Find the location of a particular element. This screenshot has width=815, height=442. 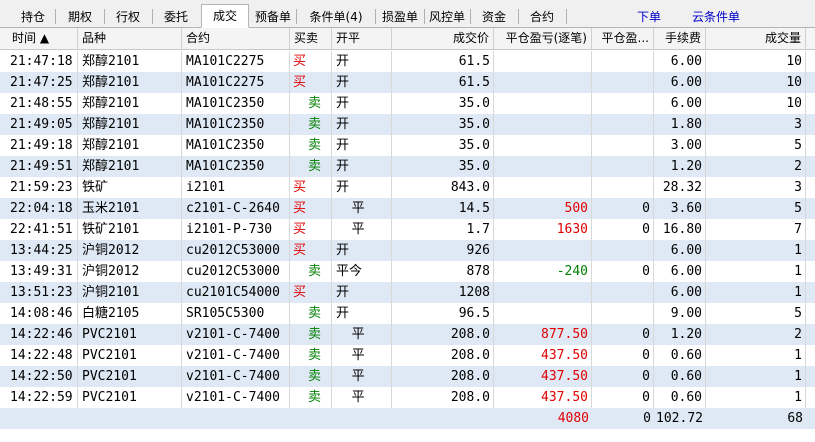

cell-open-close: 平今 is located at coordinates (362, 271).